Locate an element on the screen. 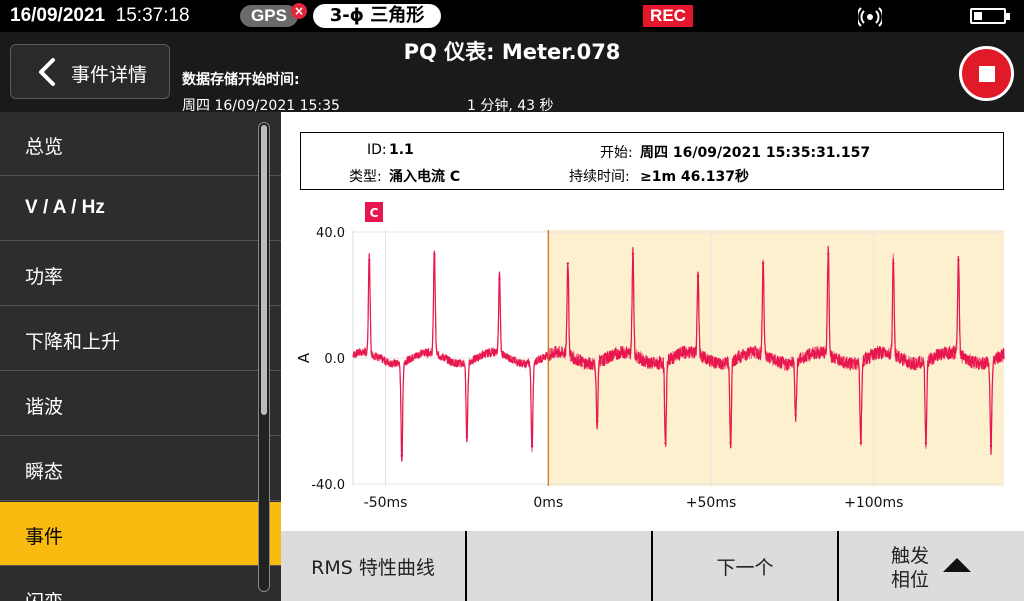 This screenshot has width=1024, height=601. empty-softkey is located at coordinates (559, 566).